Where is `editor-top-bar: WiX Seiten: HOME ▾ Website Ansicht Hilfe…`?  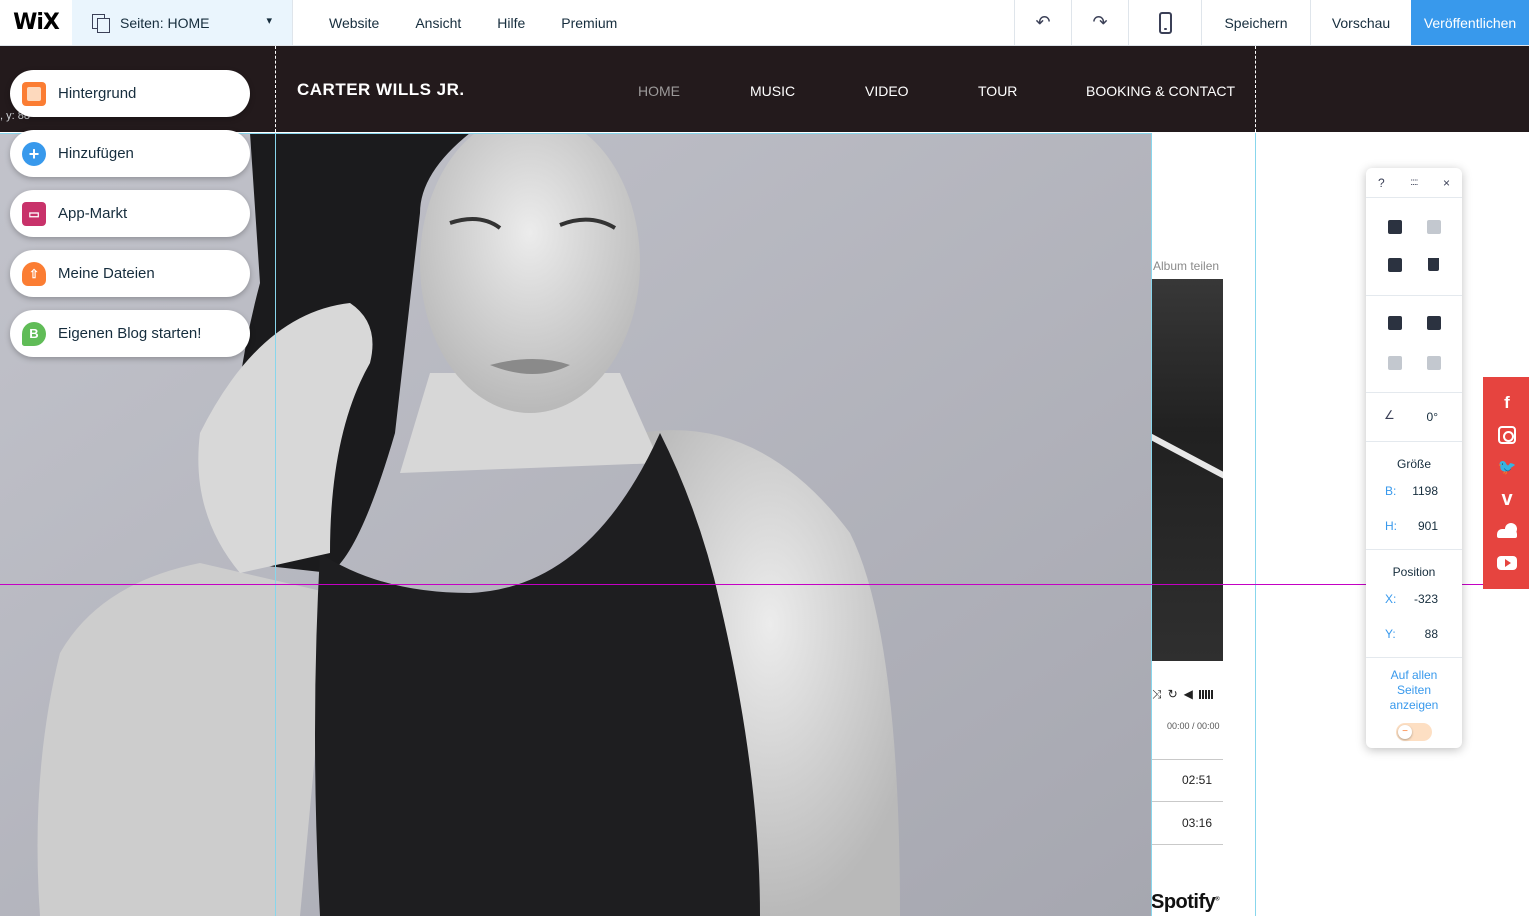 editor-top-bar: WiX Seiten: HOME ▾ Website Ansicht Hilfe… is located at coordinates (764, 23).